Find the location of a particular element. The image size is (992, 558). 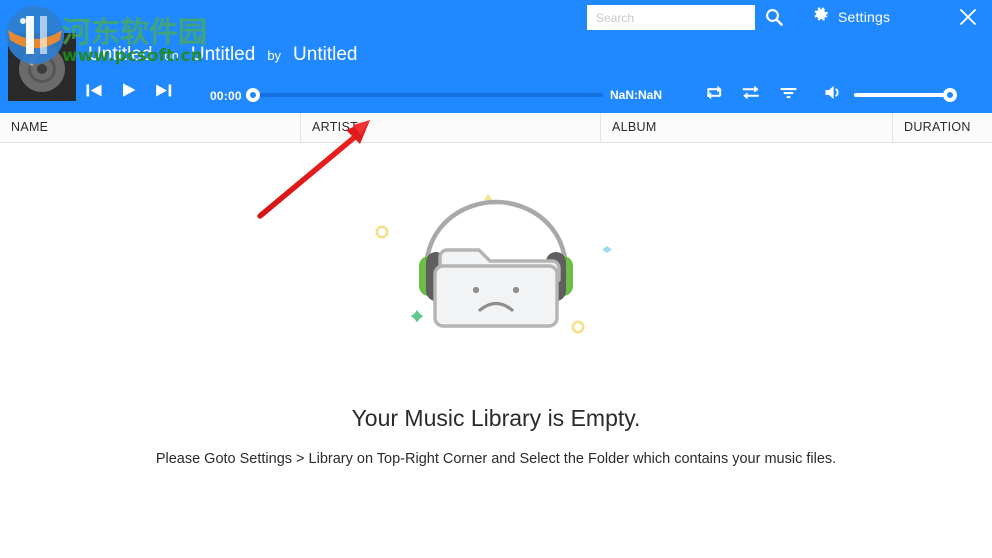

now-playing-by-label: by is located at coordinates (274, 55).